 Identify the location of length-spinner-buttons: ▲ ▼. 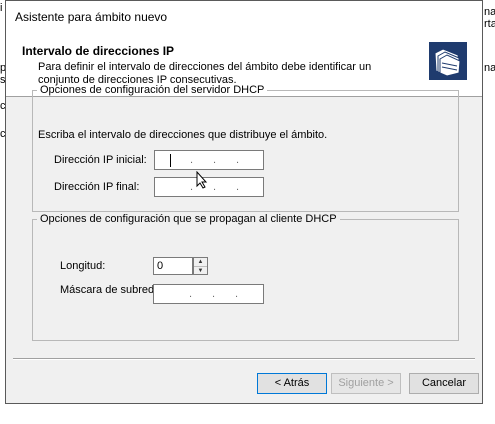
(200, 266).